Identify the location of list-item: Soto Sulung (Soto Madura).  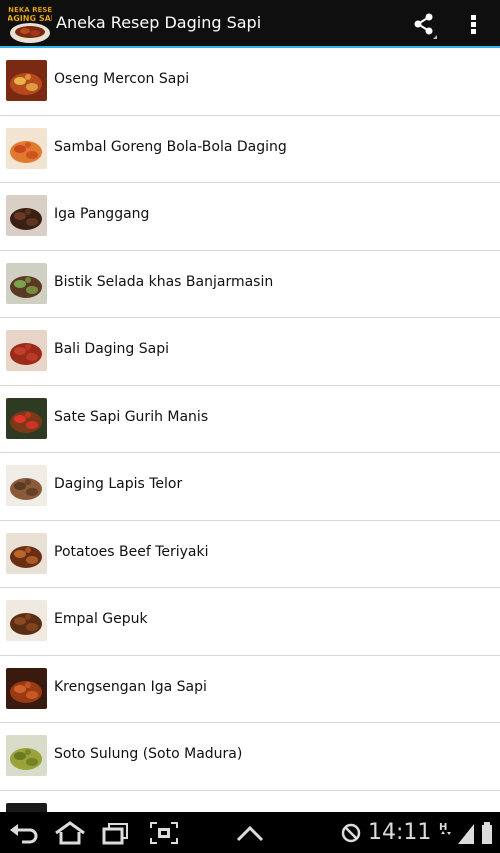
(250, 757).